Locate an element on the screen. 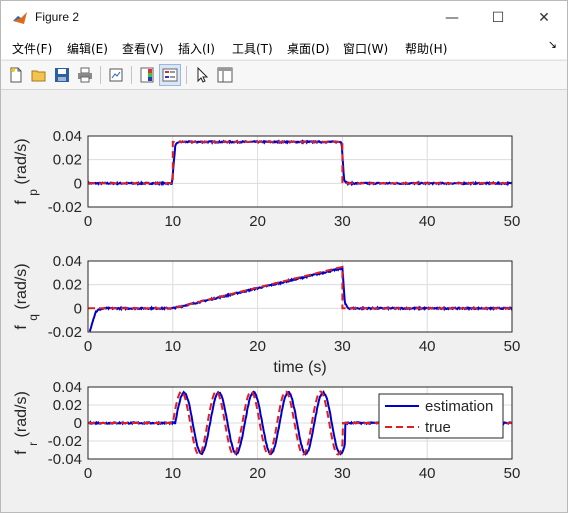 This screenshot has height=513, width=568. property-inspector-button is located at coordinates (225, 75).